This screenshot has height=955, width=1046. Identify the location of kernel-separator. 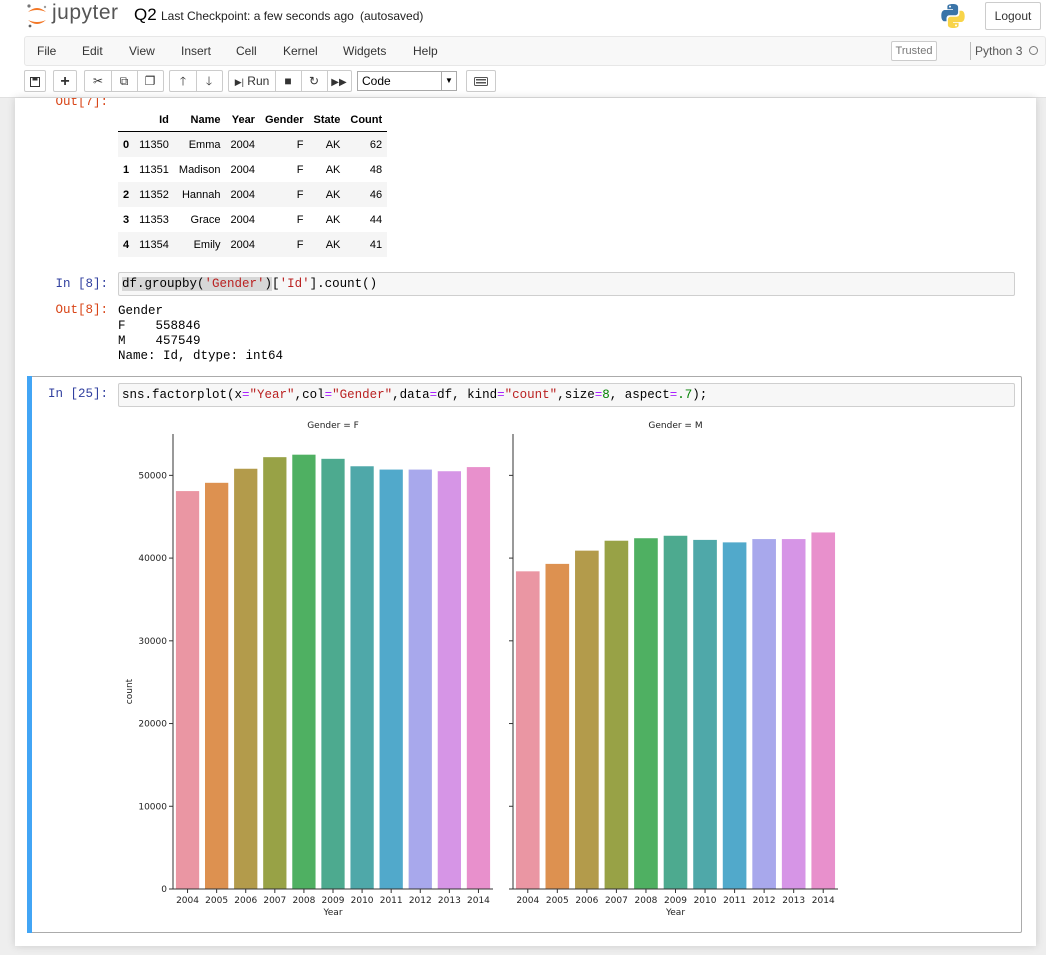
(970, 51).